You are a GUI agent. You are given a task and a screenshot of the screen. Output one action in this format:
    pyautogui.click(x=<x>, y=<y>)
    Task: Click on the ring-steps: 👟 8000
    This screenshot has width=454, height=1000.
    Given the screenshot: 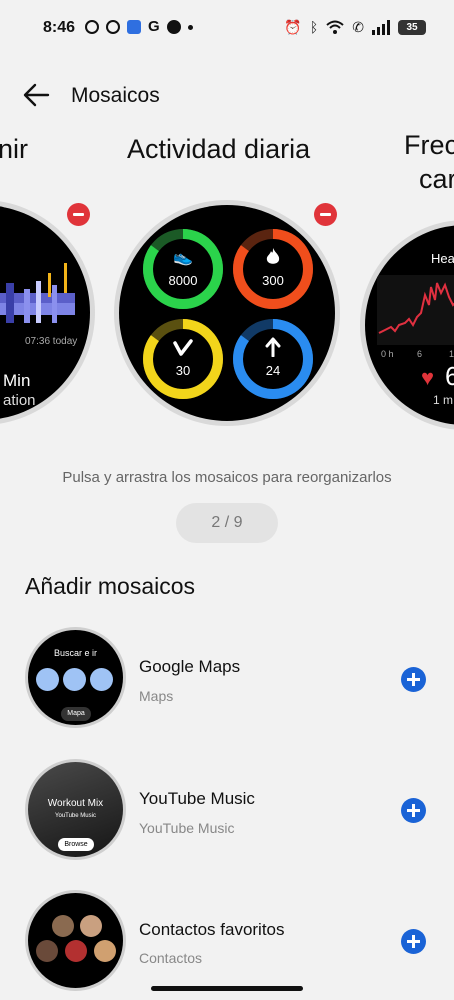 What is the action you would take?
    pyautogui.click(x=183, y=269)
    